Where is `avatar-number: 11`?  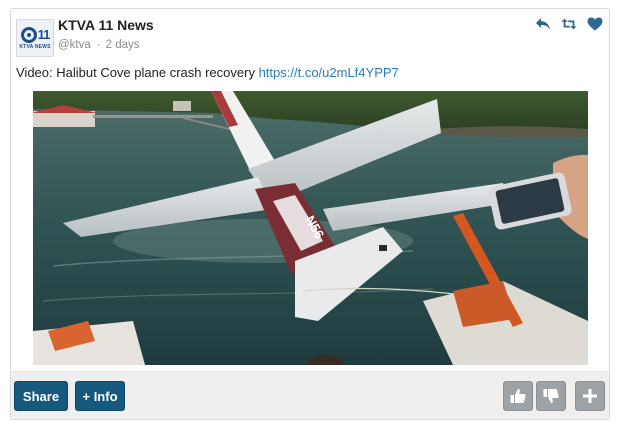
avatar-number: 11 is located at coordinates (44, 34).